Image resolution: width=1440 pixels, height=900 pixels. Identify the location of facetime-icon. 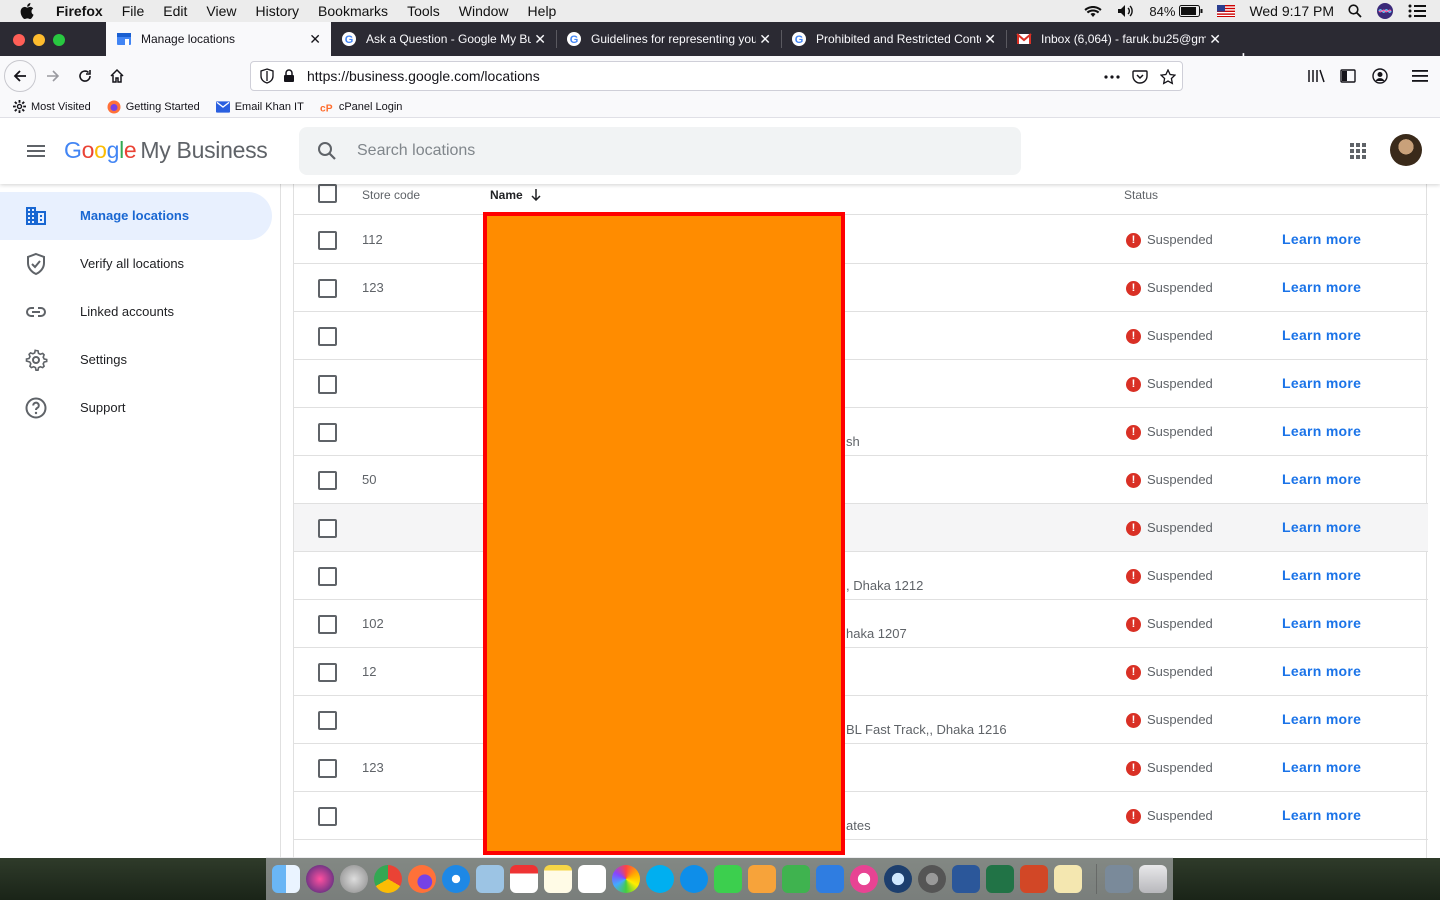
(728, 879).